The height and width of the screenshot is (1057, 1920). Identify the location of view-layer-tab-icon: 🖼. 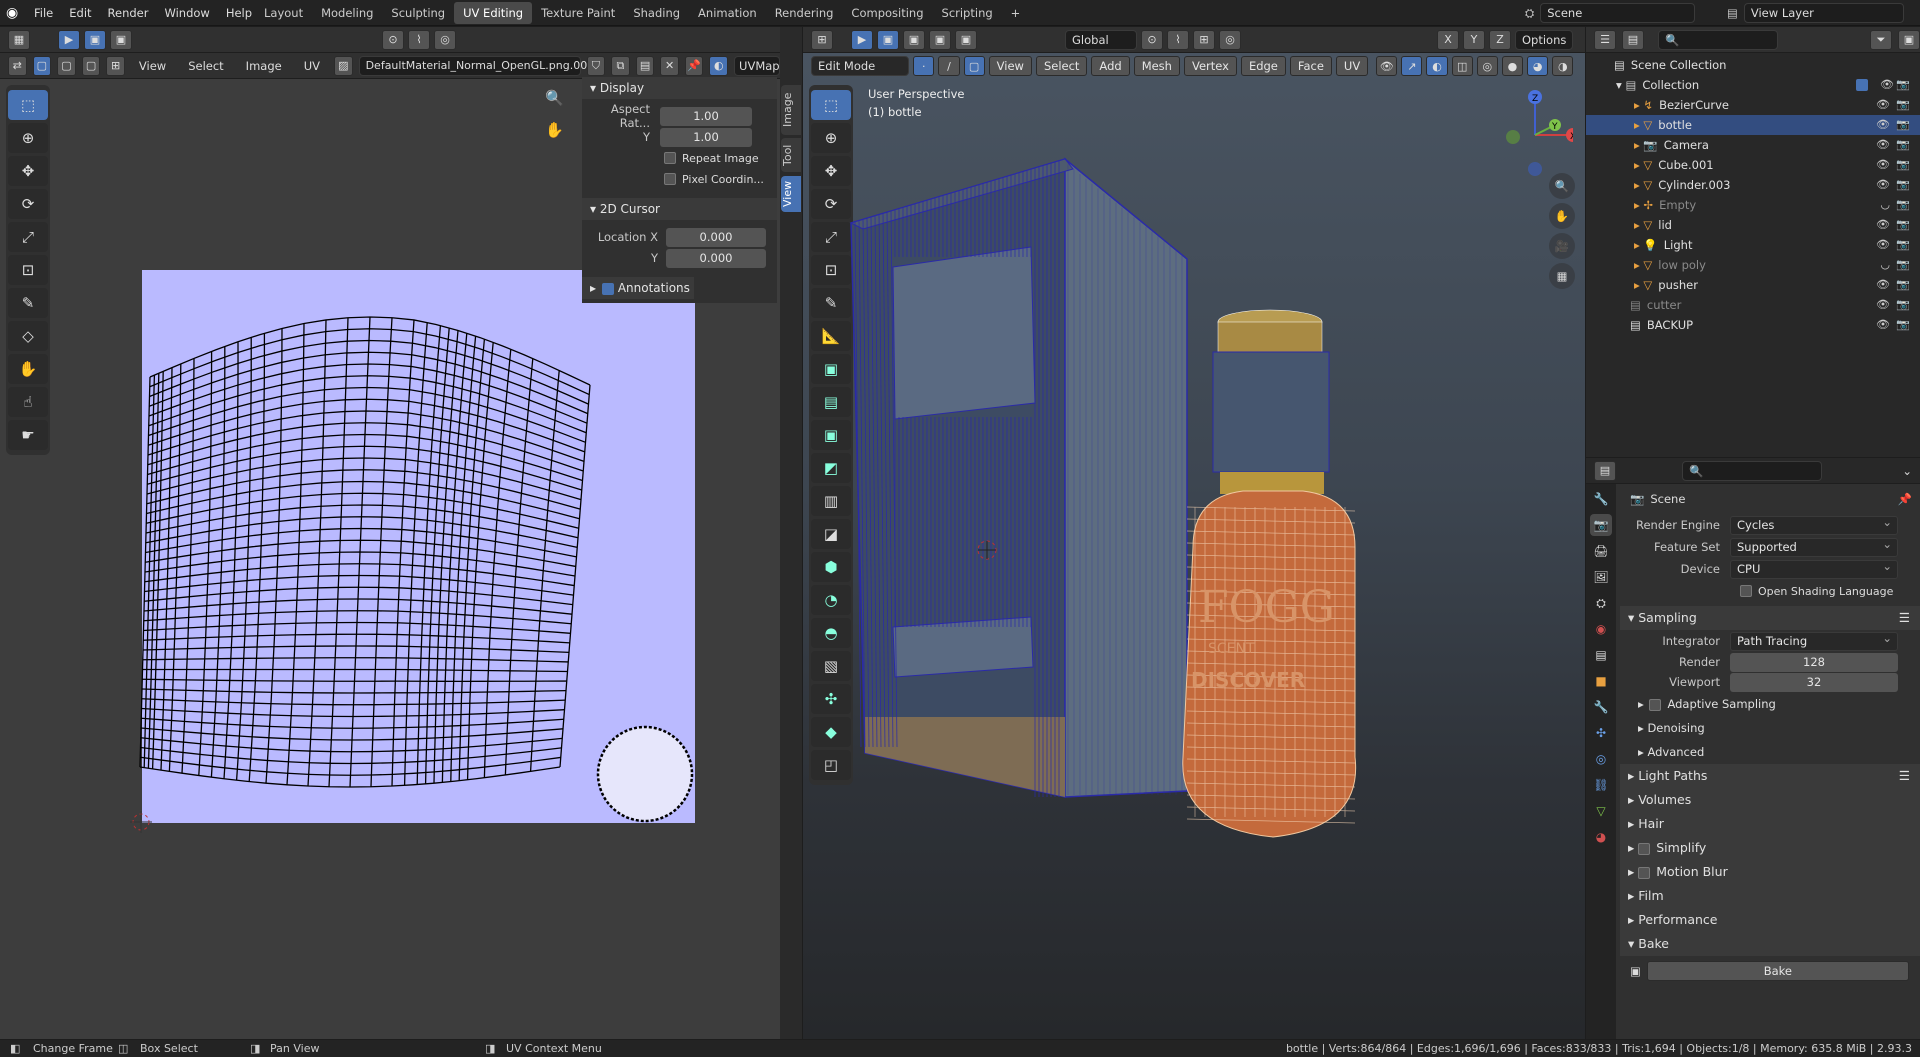
(1601, 577).